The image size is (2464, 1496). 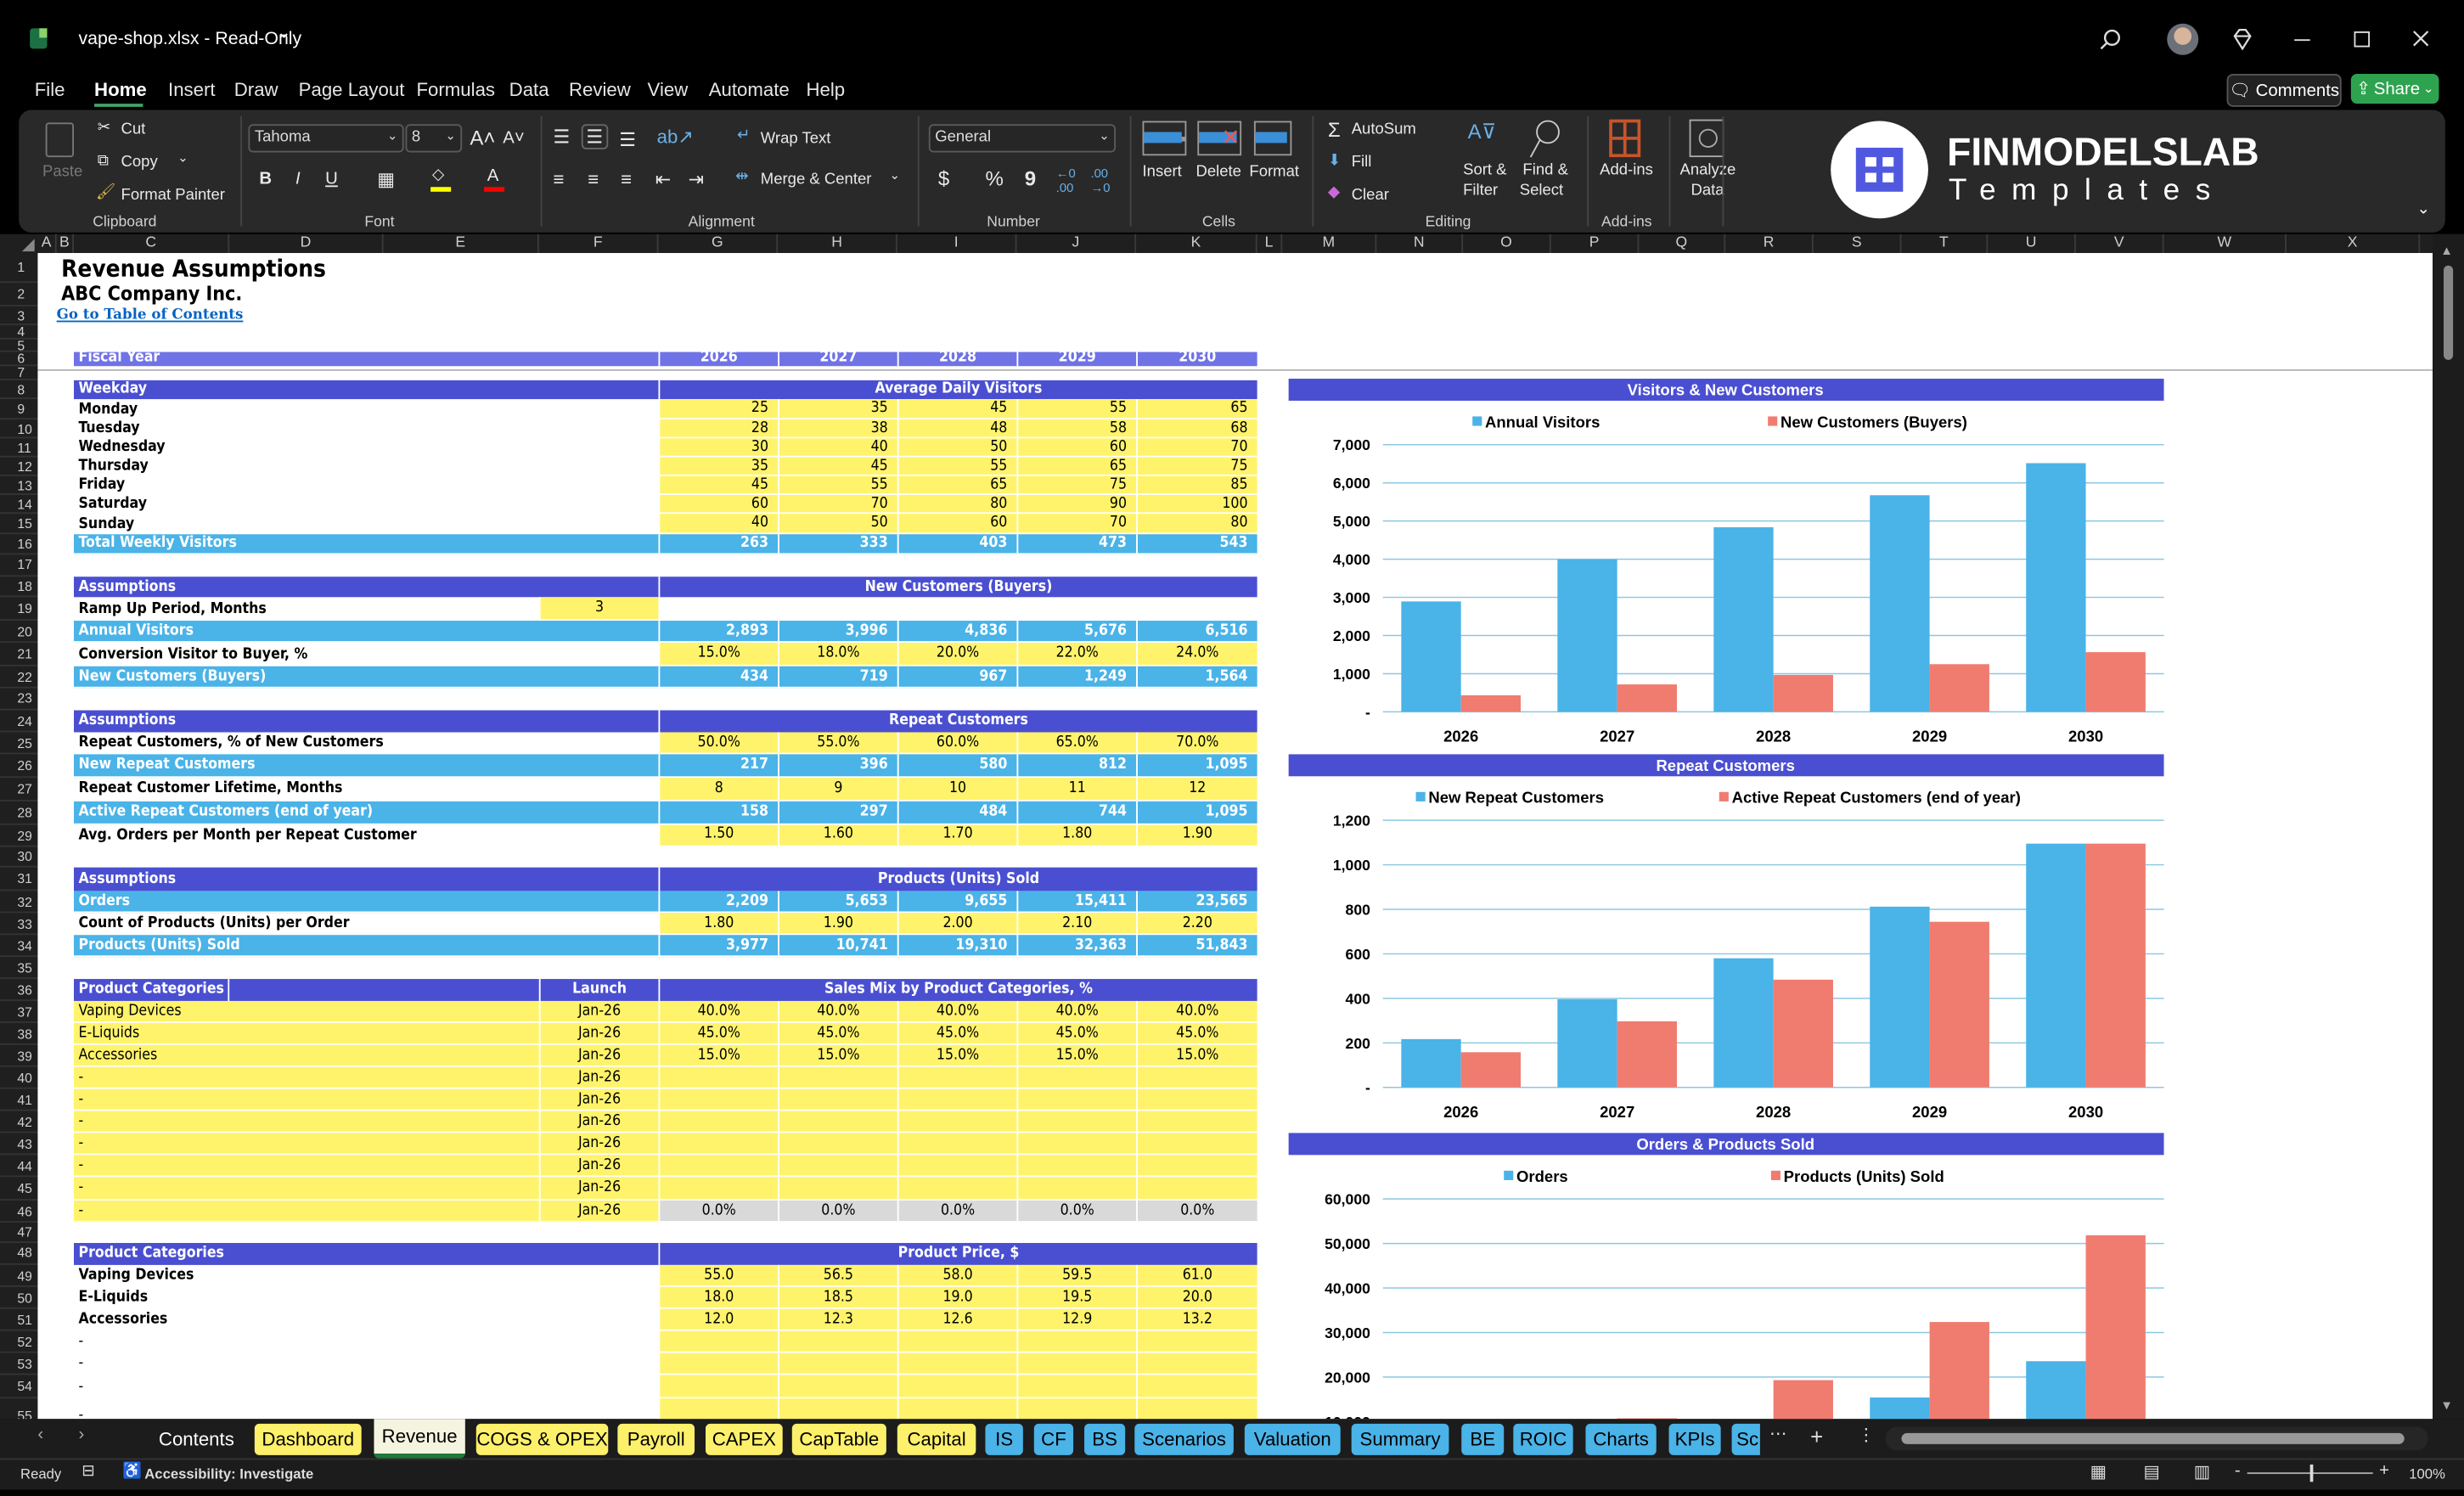 I want to click on row-header-41: 41, so click(x=19, y=1100).